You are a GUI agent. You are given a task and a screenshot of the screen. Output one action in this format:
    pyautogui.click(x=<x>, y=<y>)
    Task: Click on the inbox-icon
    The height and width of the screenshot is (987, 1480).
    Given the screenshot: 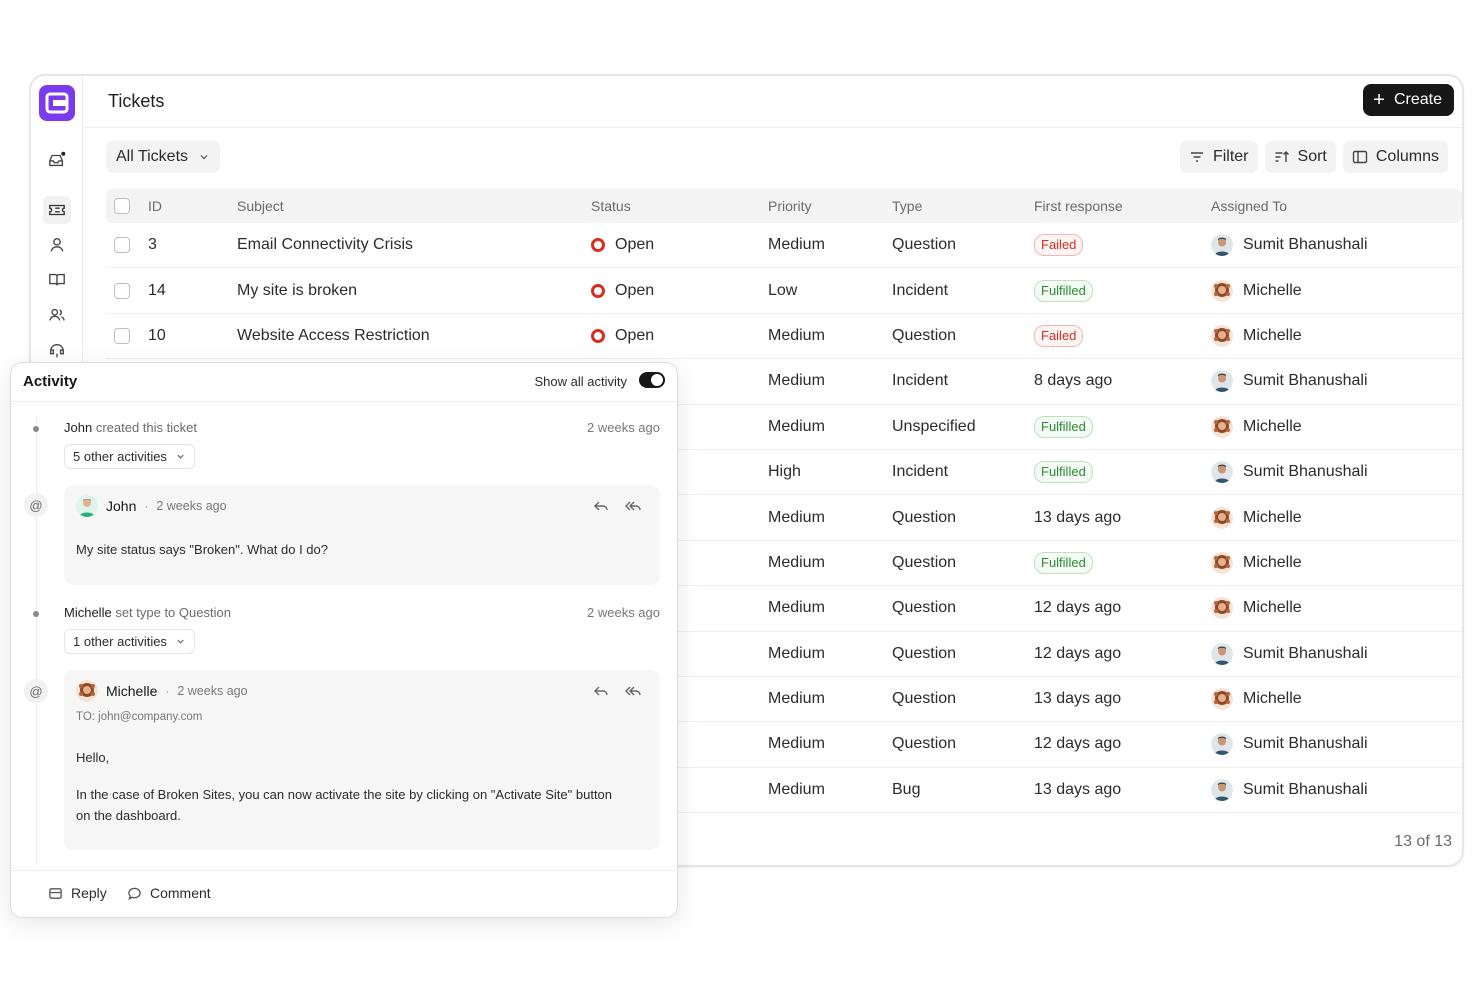 What is the action you would take?
    pyautogui.click(x=57, y=159)
    